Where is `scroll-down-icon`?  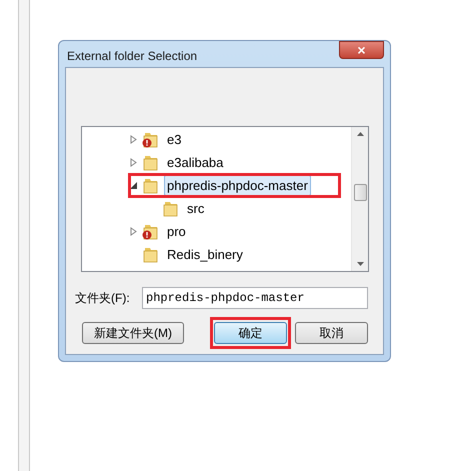
scroll-down-icon is located at coordinates (360, 264).